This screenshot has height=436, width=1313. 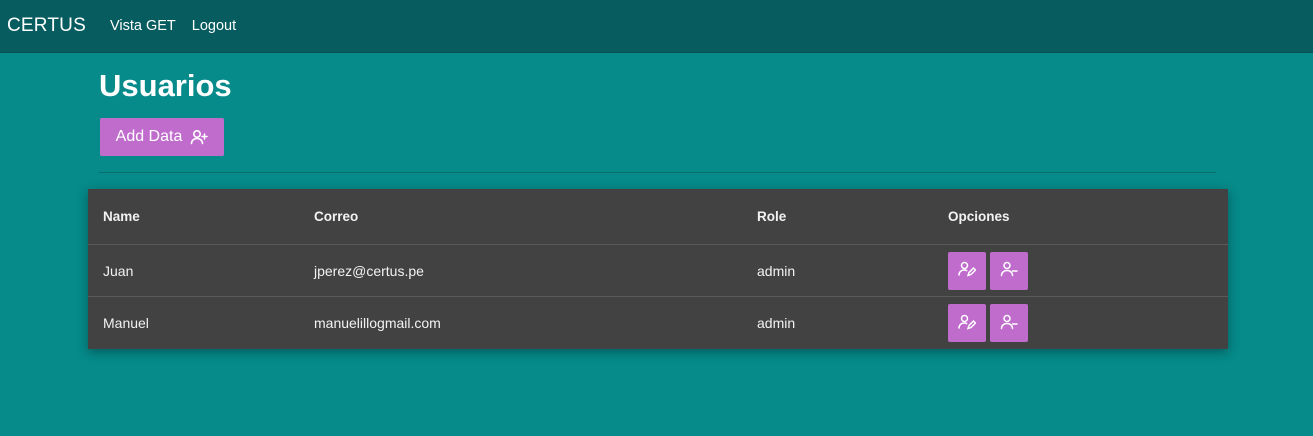 I want to click on brand-logo: CERTUS, so click(x=46, y=26).